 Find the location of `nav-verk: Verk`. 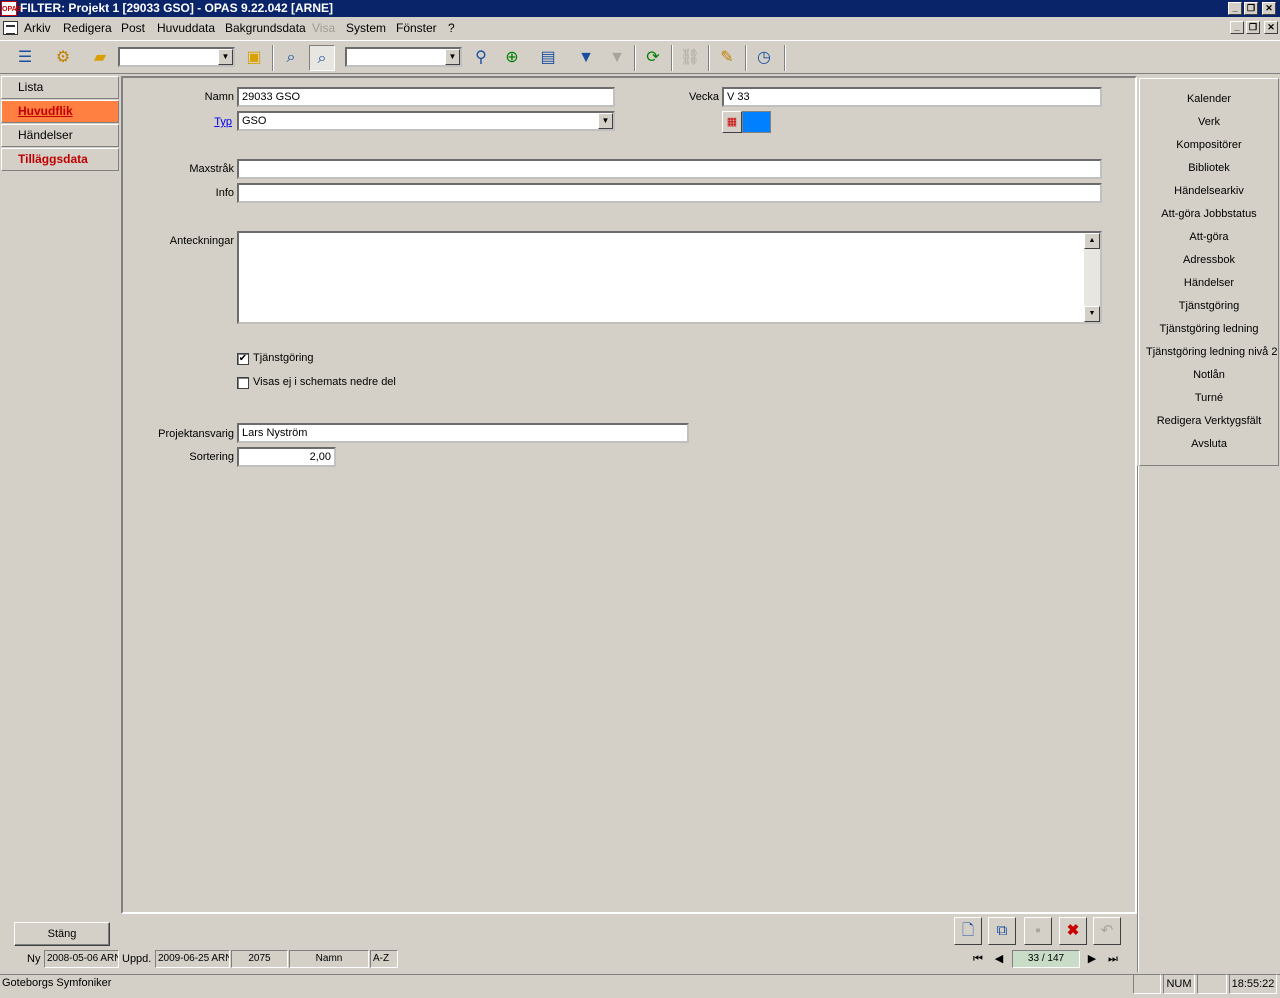

nav-verk: Verk is located at coordinates (1209, 122).